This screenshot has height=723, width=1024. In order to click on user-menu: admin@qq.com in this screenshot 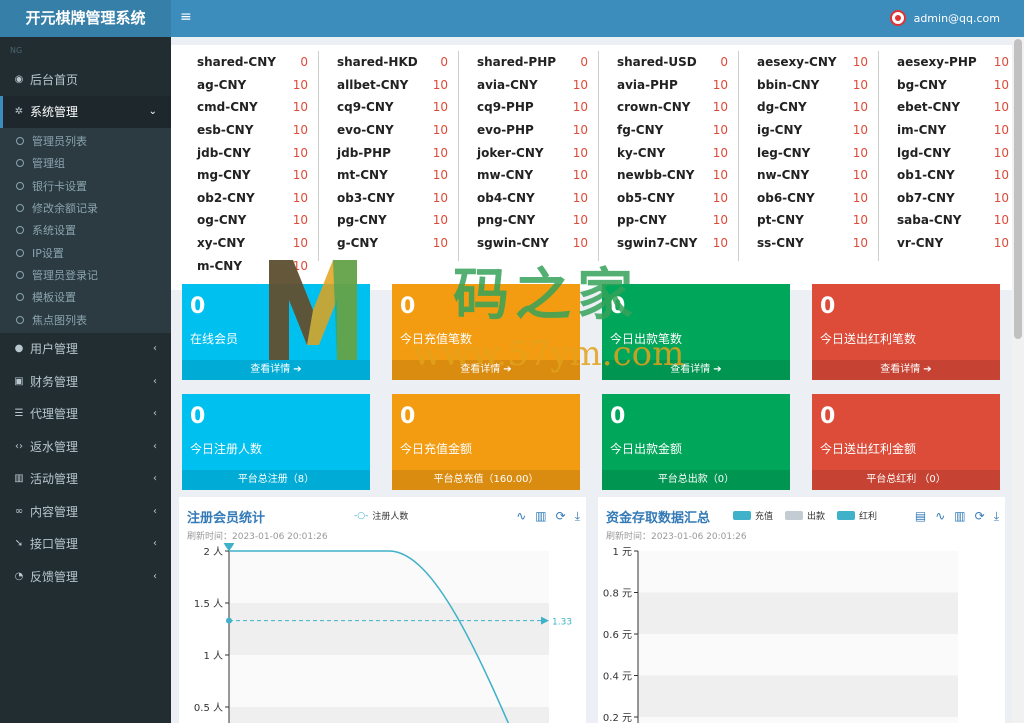, I will do `click(944, 18)`.